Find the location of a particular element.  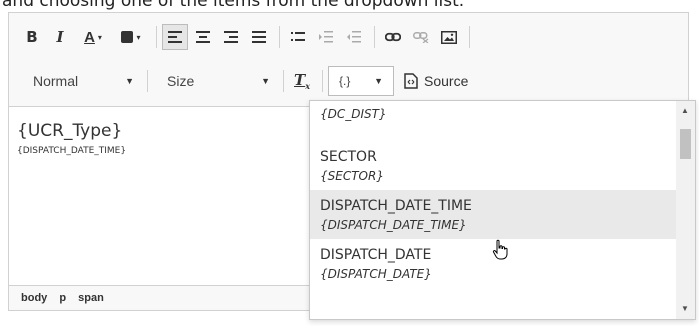

bold-label: B is located at coordinates (32, 37).